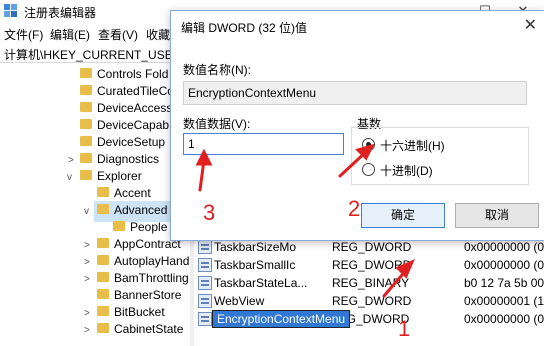 Image resolution: width=544 pixels, height=346 pixels. What do you see at coordinates (118, 34) in the screenshot?
I see `menu-view: 查看(V)` at bounding box center [118, 34].